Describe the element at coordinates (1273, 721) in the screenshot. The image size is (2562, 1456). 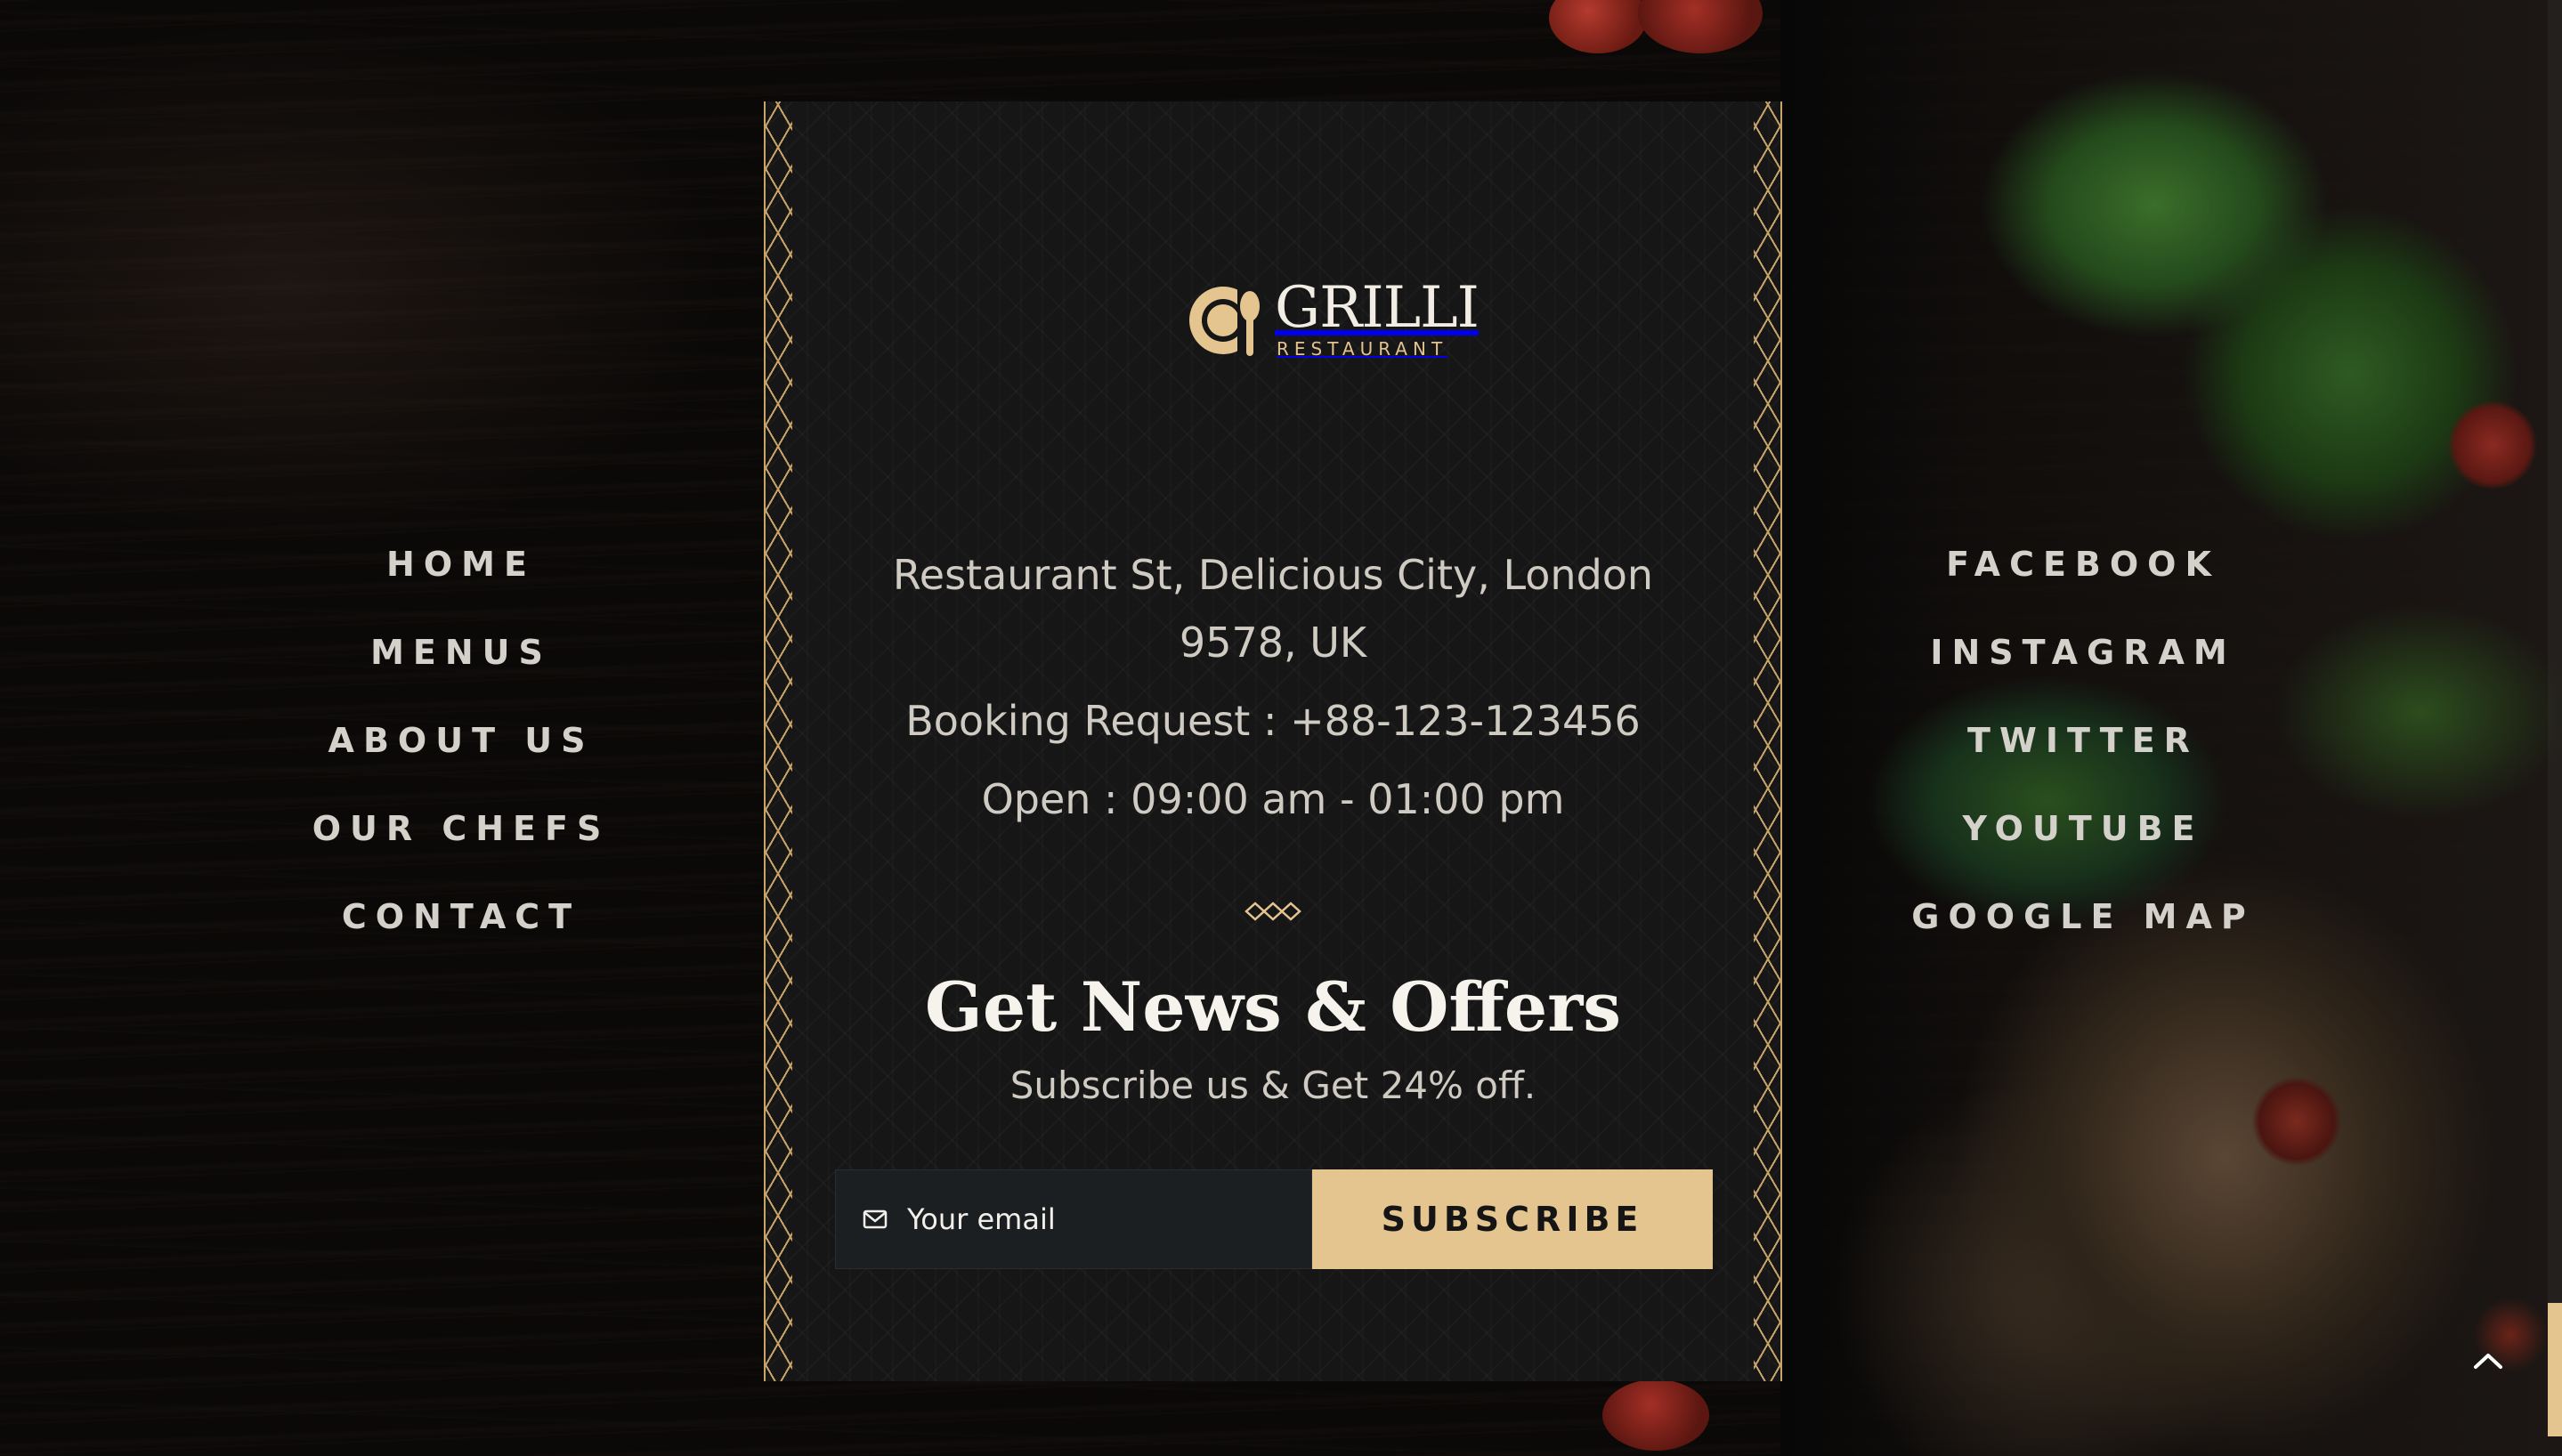
I see `booking-phone: Booking Request : +88-123-123456` at that location.